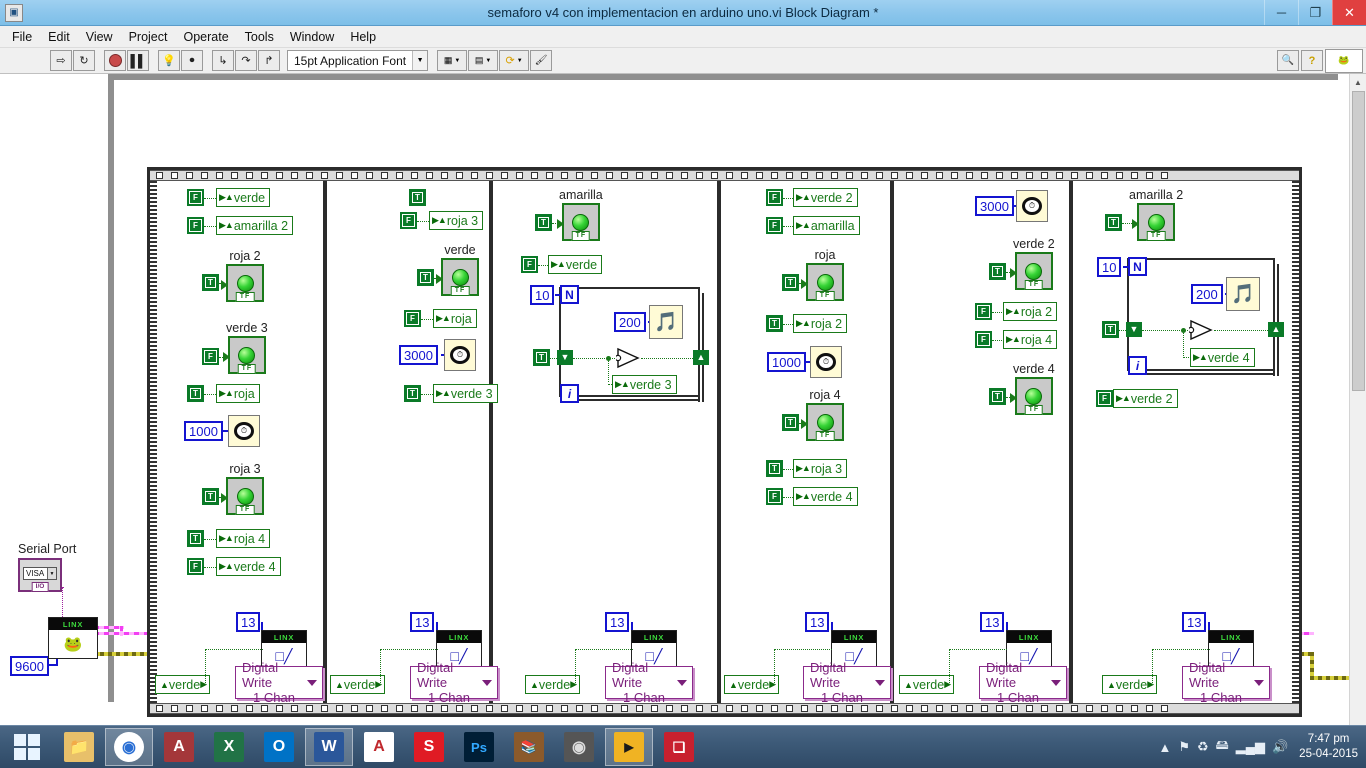 This screenshot has width=1366, height=768. What do you see at coordinates (579, 747) in the screenshot?
I see `taskbar-item-camera-app: ◉` at bounding box center [579, 747].